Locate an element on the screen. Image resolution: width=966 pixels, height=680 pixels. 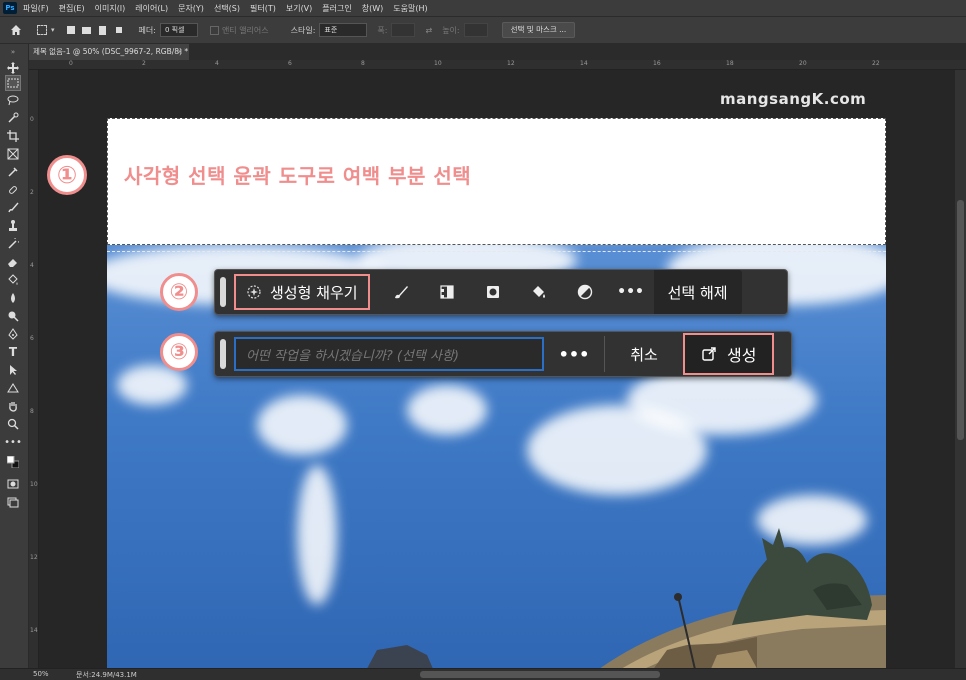
object-selection-icon is located at coordinates (13, 118).